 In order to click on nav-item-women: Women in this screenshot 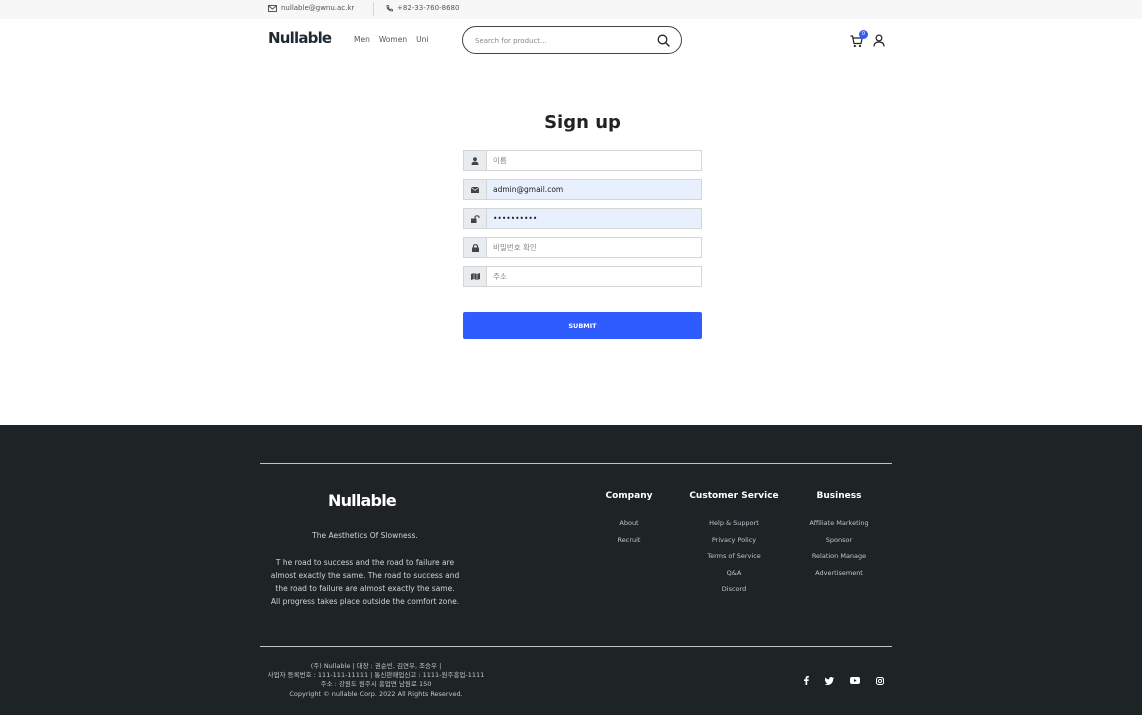, I will do `click(393, 39)`.